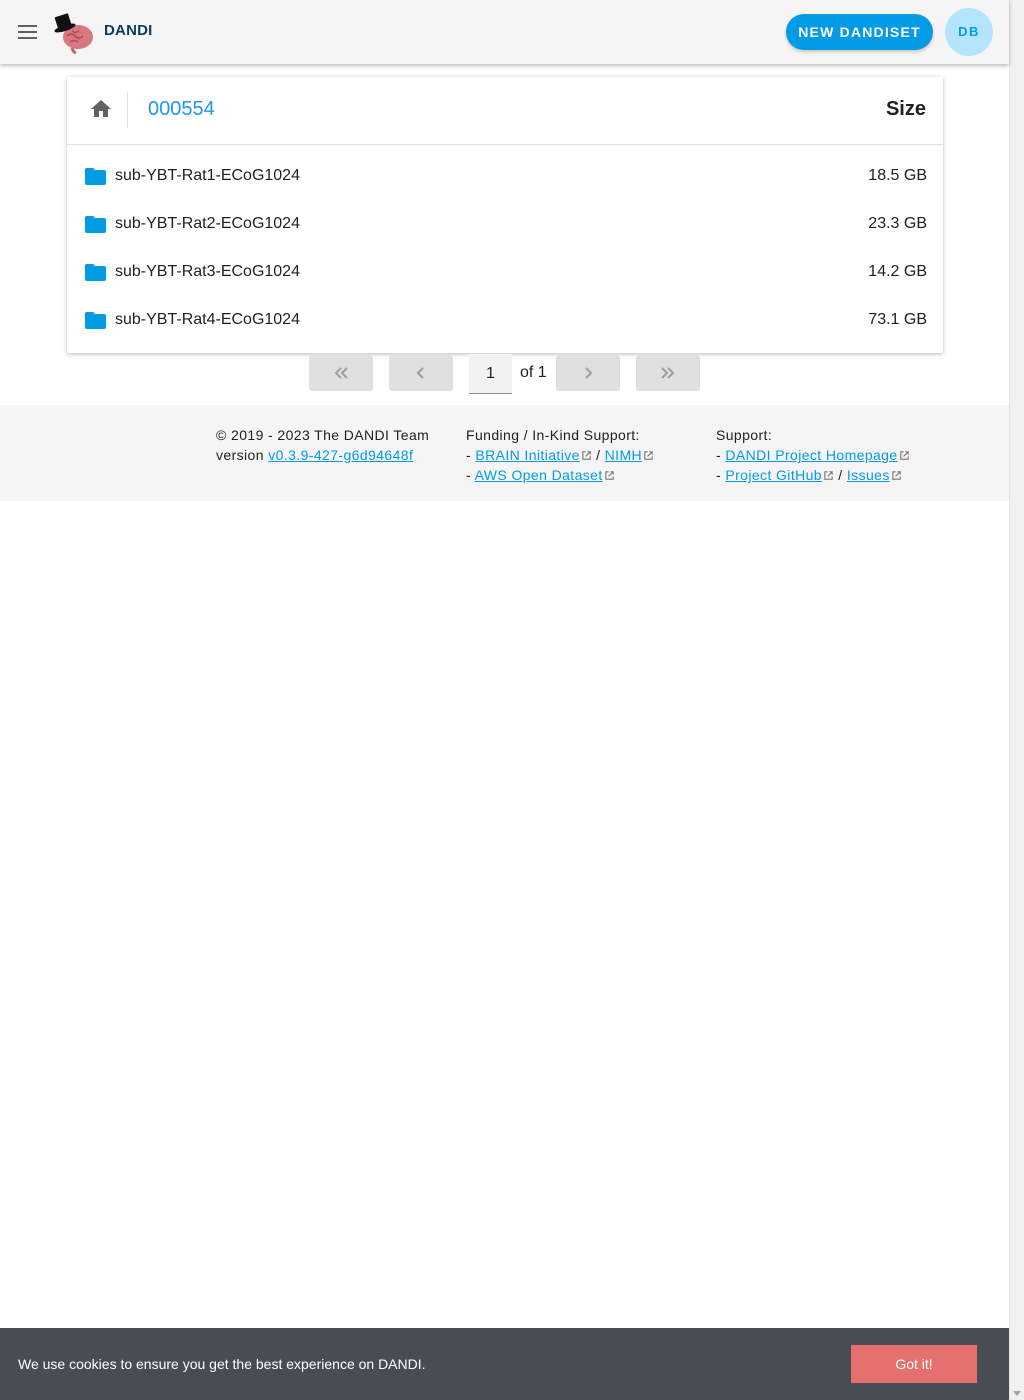 This screenshot has width=1024, height=1400. I want to click on file-name: sub-YBT-Rat3-ECoG1024, so click(207, 272).